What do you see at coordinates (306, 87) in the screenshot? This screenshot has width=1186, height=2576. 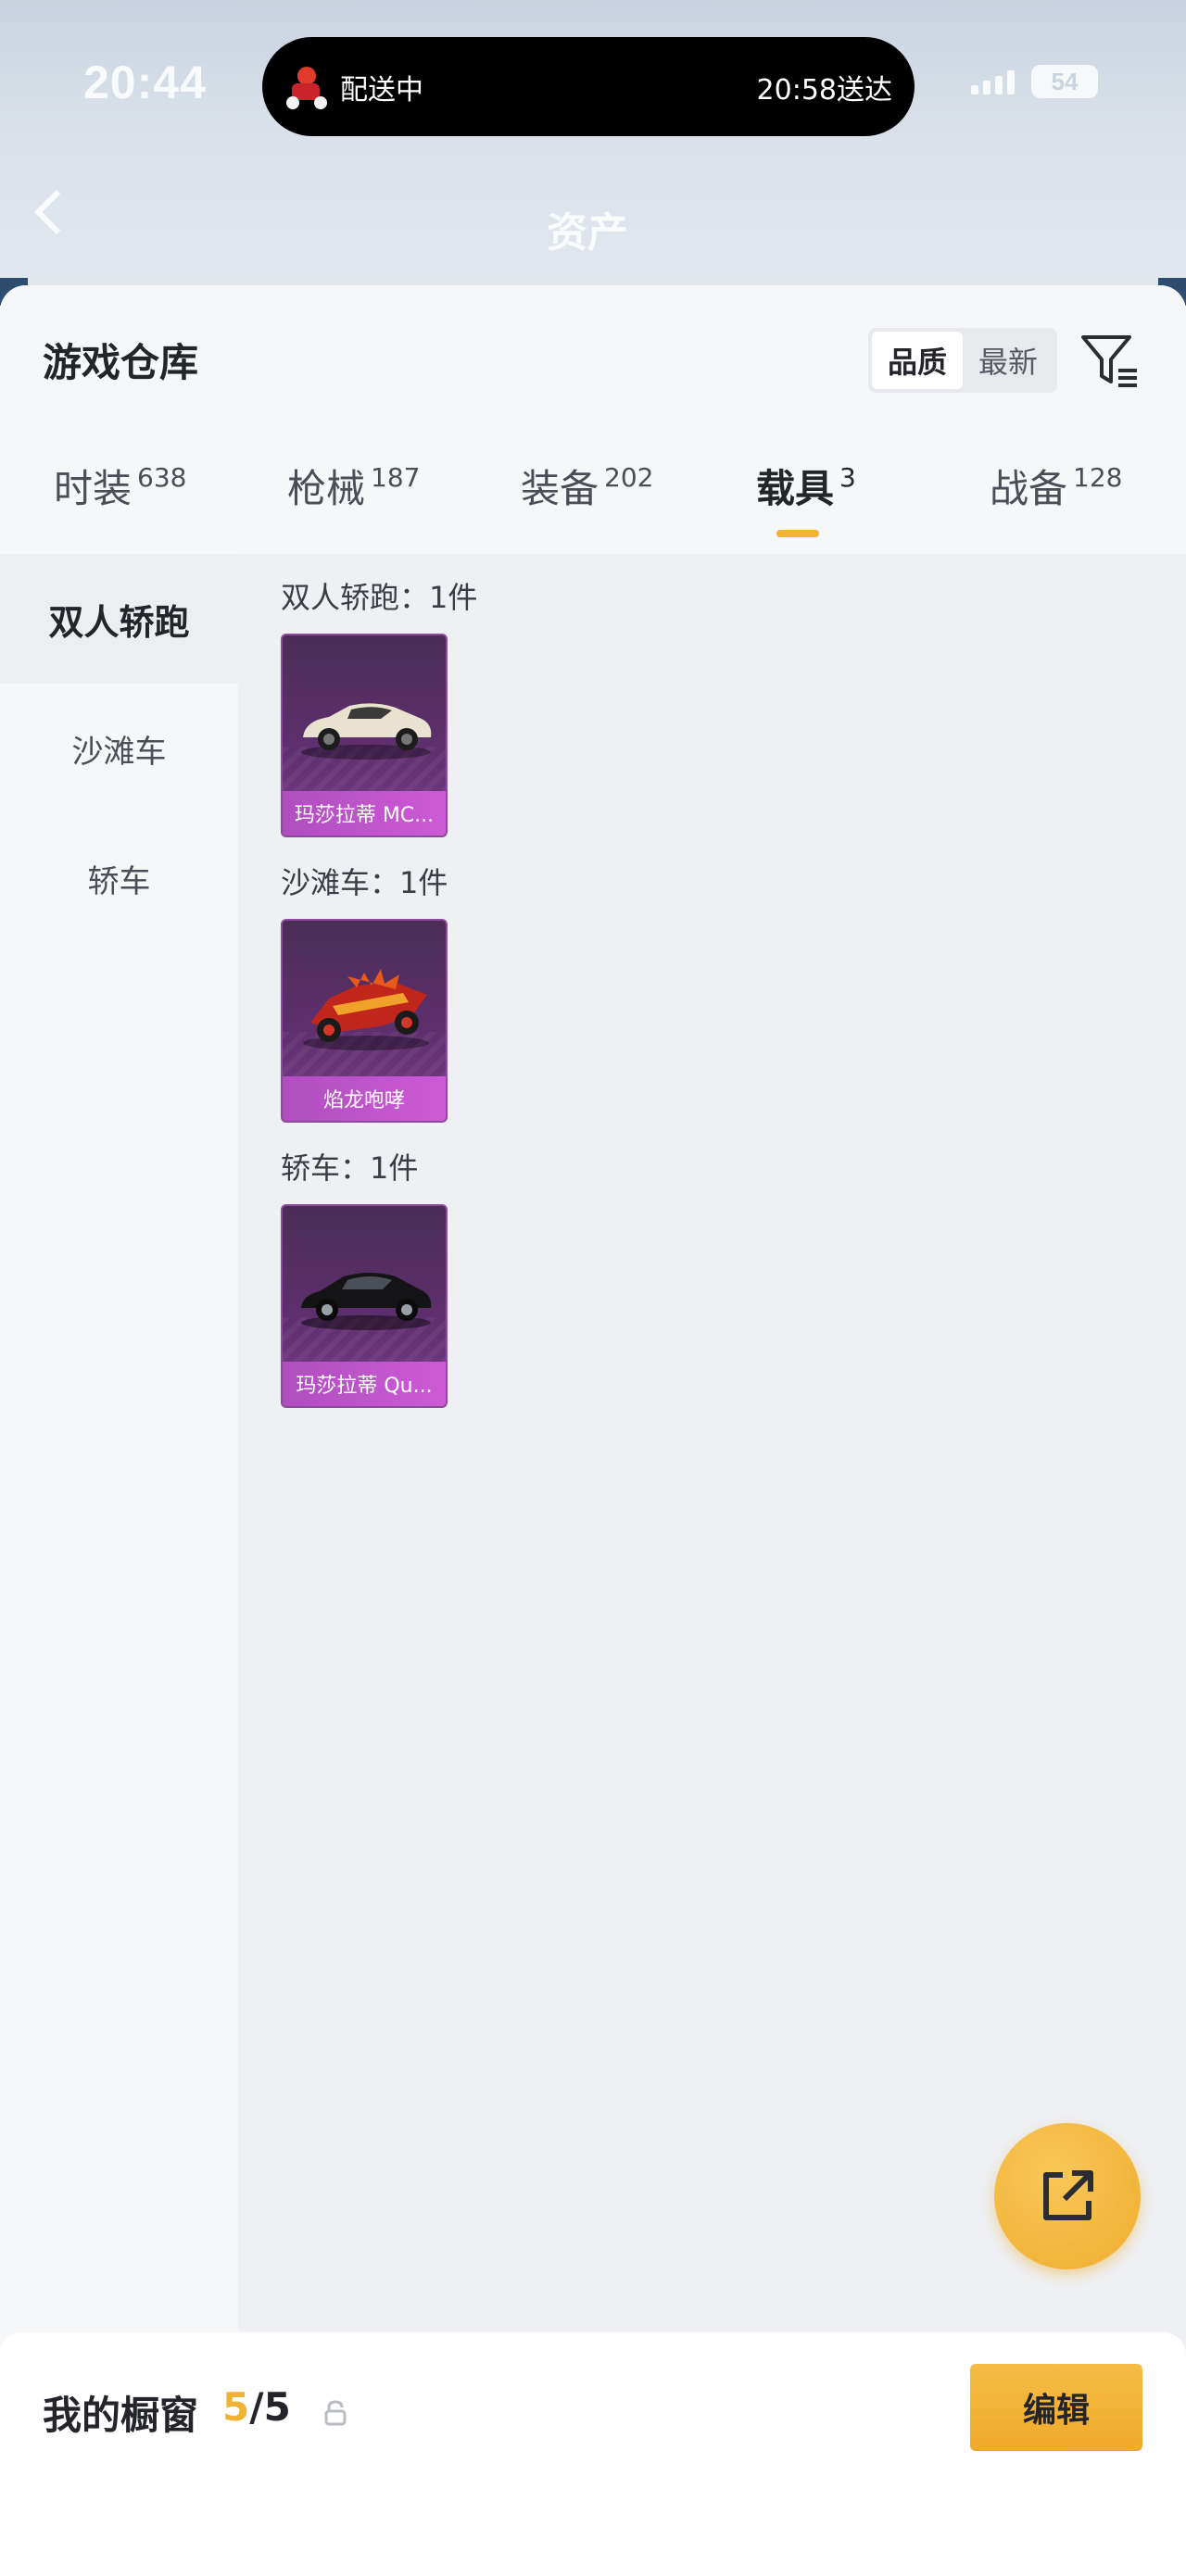 I see `delivery-rider-icon` at bounding box center [306, 87].